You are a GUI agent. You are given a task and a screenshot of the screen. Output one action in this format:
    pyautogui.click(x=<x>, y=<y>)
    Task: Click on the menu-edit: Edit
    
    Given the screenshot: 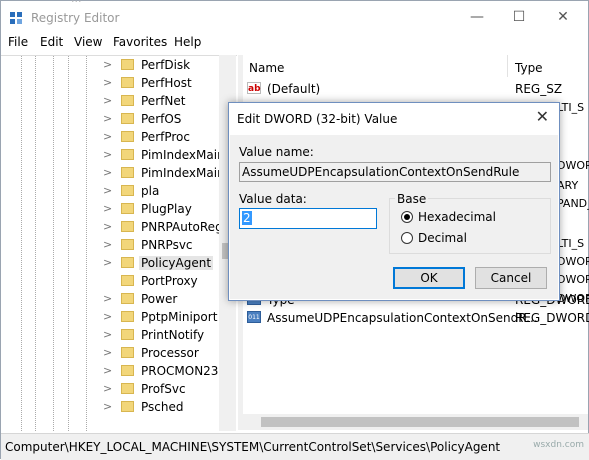 What is the action you would take?
    pyautogui.click(x=51, y=42)
    